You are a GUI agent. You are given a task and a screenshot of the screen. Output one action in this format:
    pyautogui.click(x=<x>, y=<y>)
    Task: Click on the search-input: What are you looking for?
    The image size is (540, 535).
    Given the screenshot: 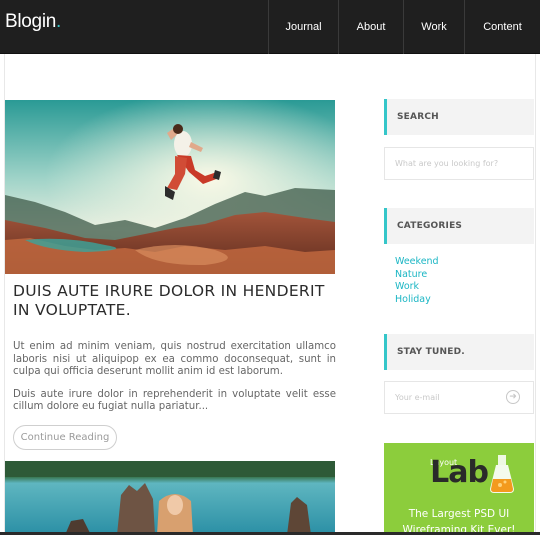 What is the action you would take?
    pyautogui.click(x=459, y=163)
    